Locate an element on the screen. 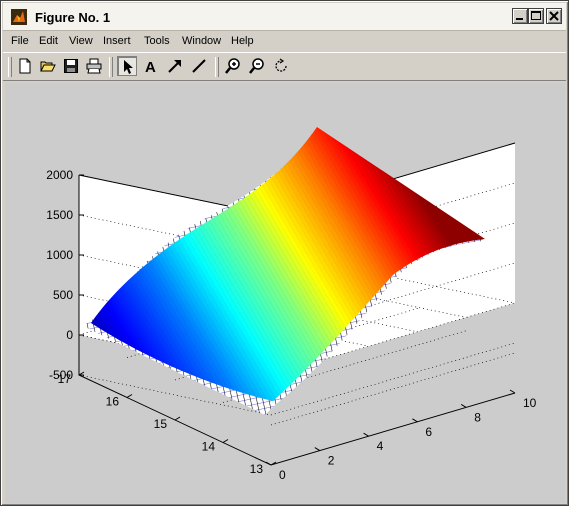  print-icon is located at coordinates (94, 66).